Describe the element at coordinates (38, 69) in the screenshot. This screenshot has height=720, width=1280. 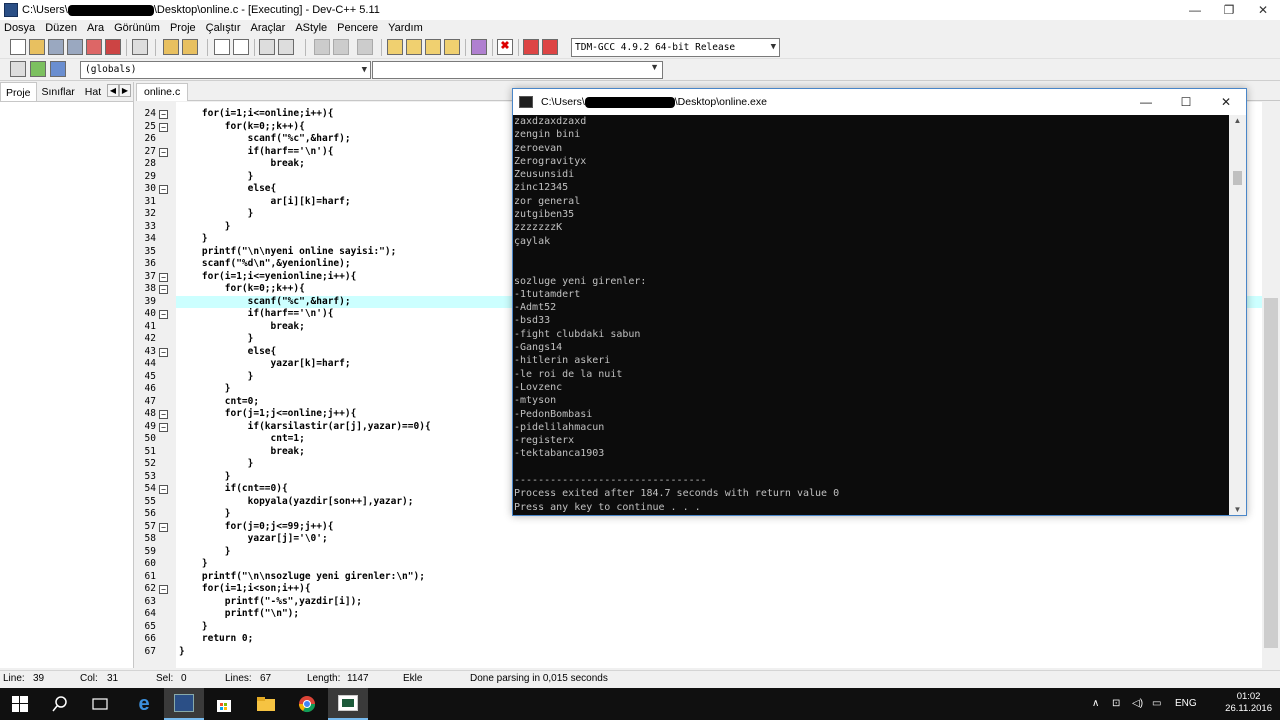
I see `toggle-bookmark-icon` at that location.